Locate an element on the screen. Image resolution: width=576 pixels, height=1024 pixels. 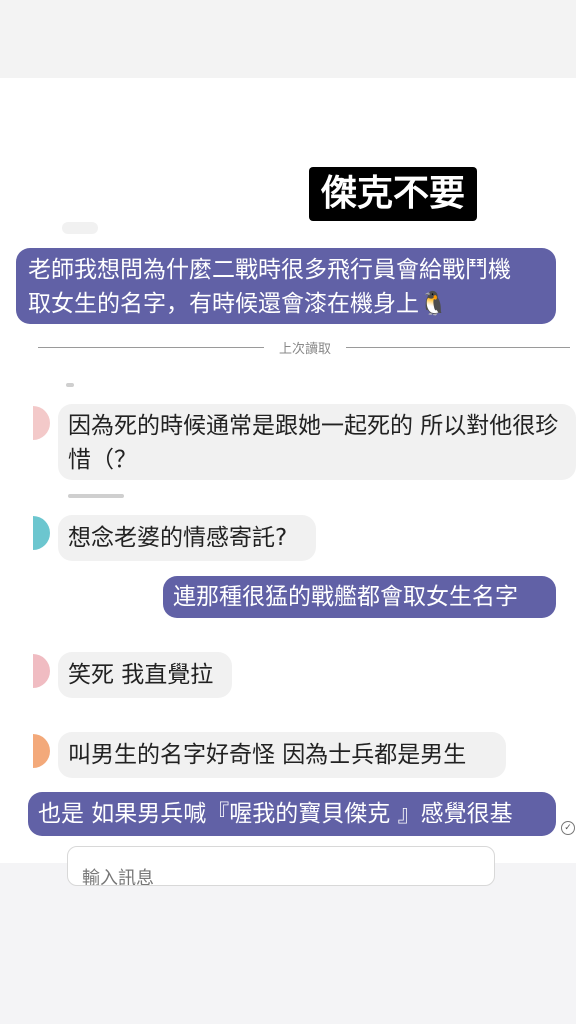
last-read-divider: 上次讀取 is located at coordinates (304, 349).